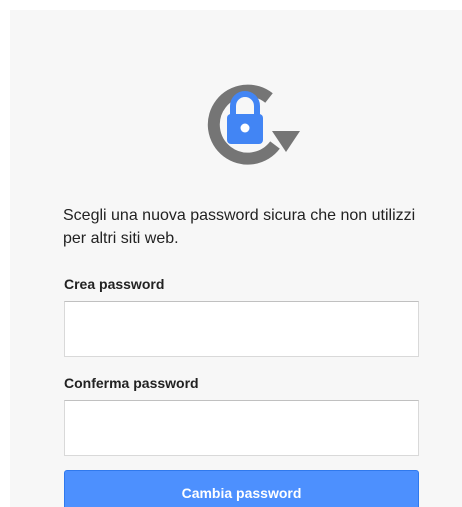 This screenshot has width=462, height=507. What do you see at coordinates (241, 488) in the screenshot?
I see `change-password-button: Cambia password` at bounding box center [241, 488].